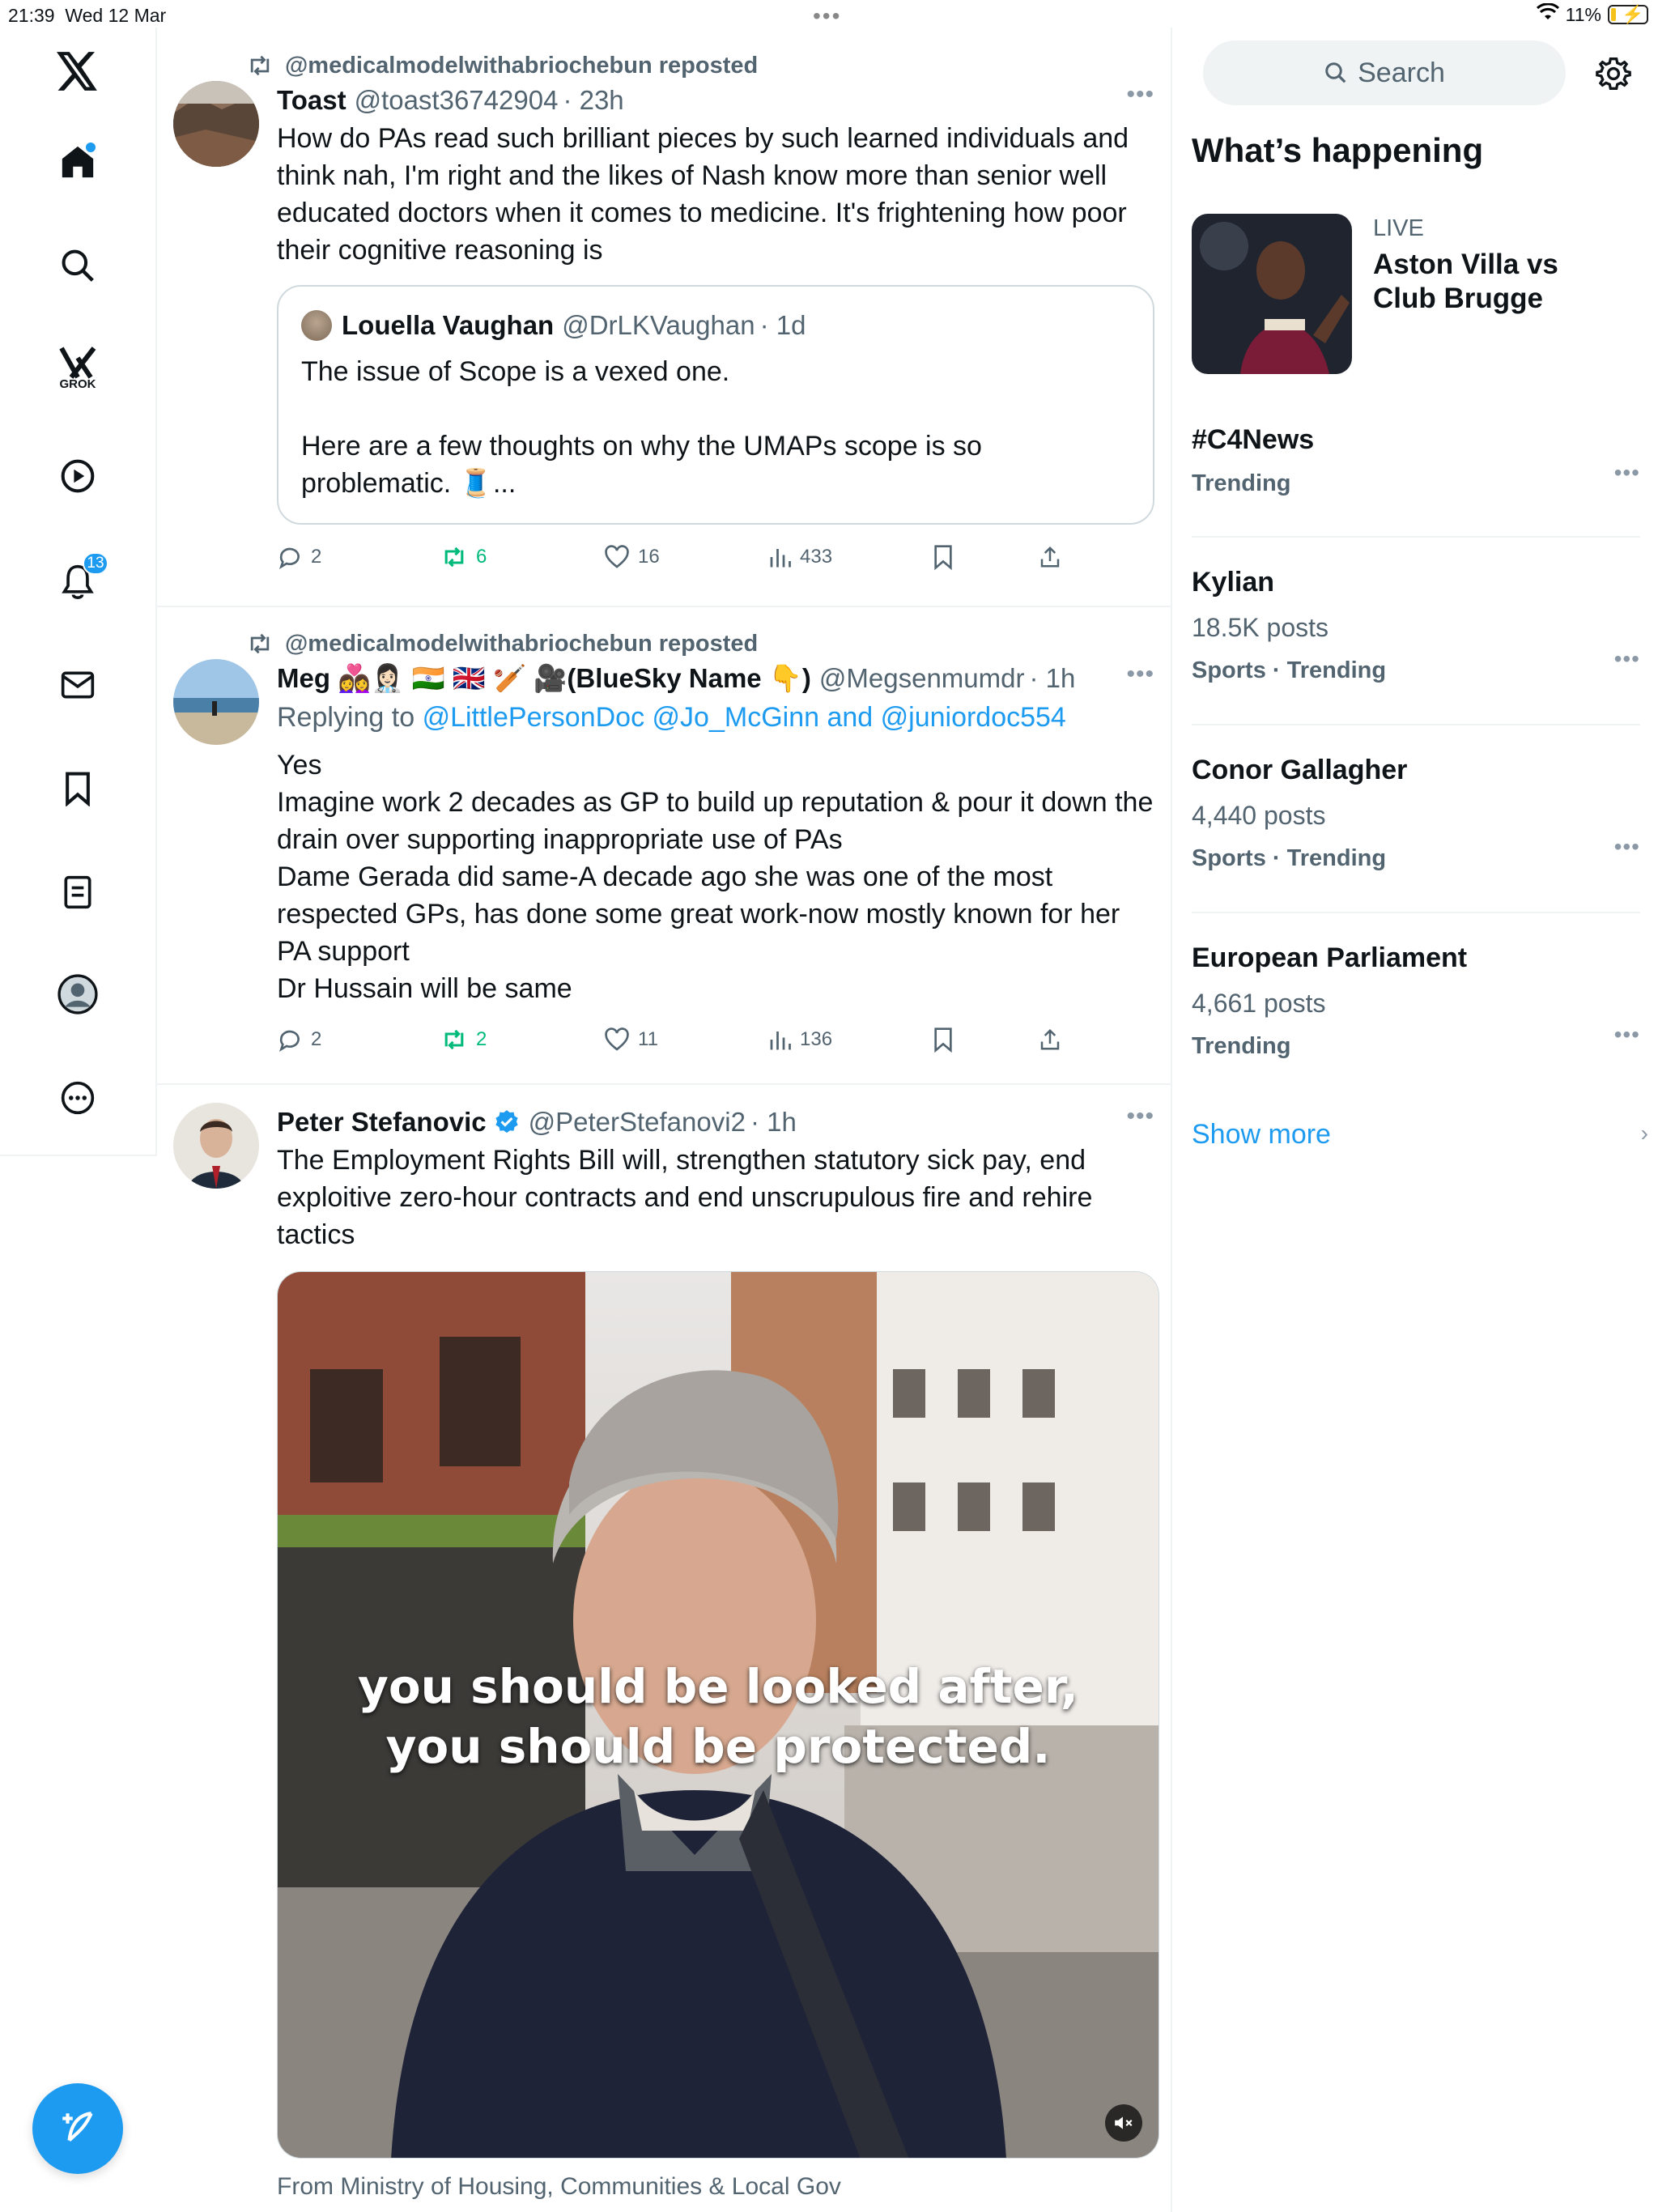 This screenshot has width=1658, height=2212. What do you see at coordinates (1465, 282) in the screenshot?
I see `live-event-title: Aston Villa vs Club Brugge` at bounding box center [1465, 282].